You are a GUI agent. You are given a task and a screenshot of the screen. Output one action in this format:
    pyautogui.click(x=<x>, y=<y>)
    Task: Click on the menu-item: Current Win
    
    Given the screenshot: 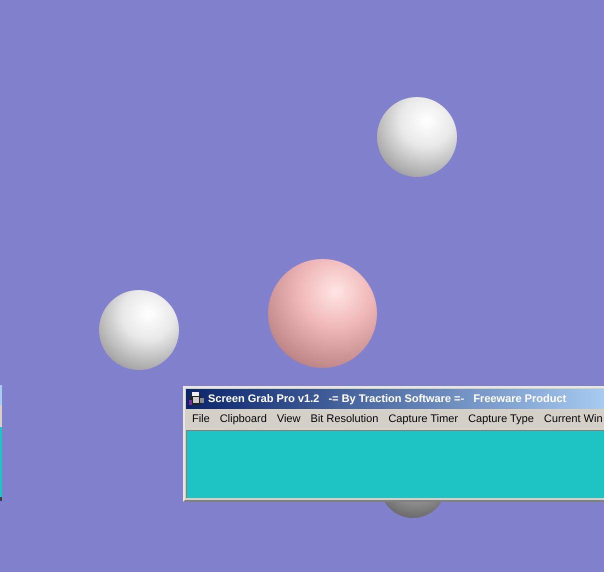 What is the action you would take?
    pyautogui.click(x=570, y=419)
    